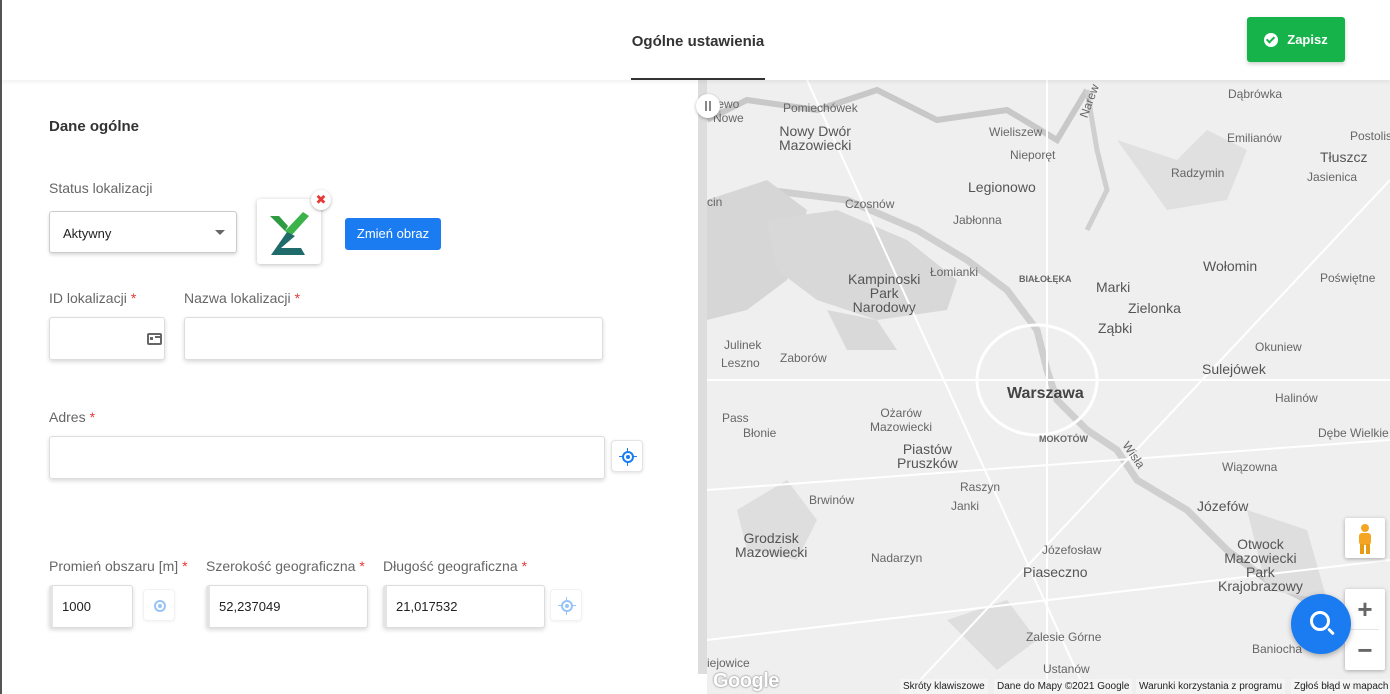  What do you see at coordinates (1045, 393) in the screenshot?
I see `map-place-label: Warszawa` at bounding box center [1045, 393].